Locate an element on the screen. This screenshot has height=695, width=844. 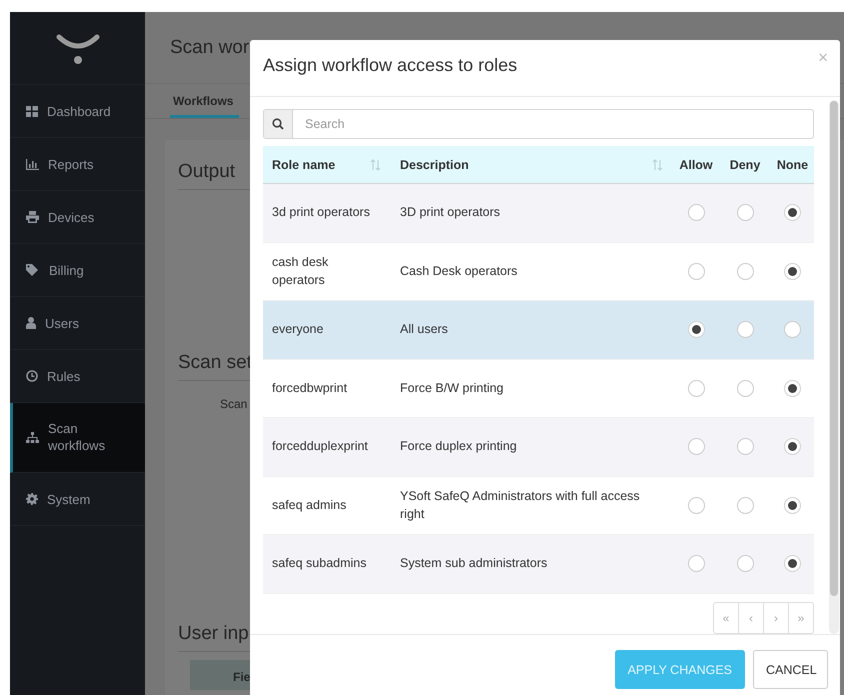
role-description: Cash Desk operators is located at coordinates (458, 271).